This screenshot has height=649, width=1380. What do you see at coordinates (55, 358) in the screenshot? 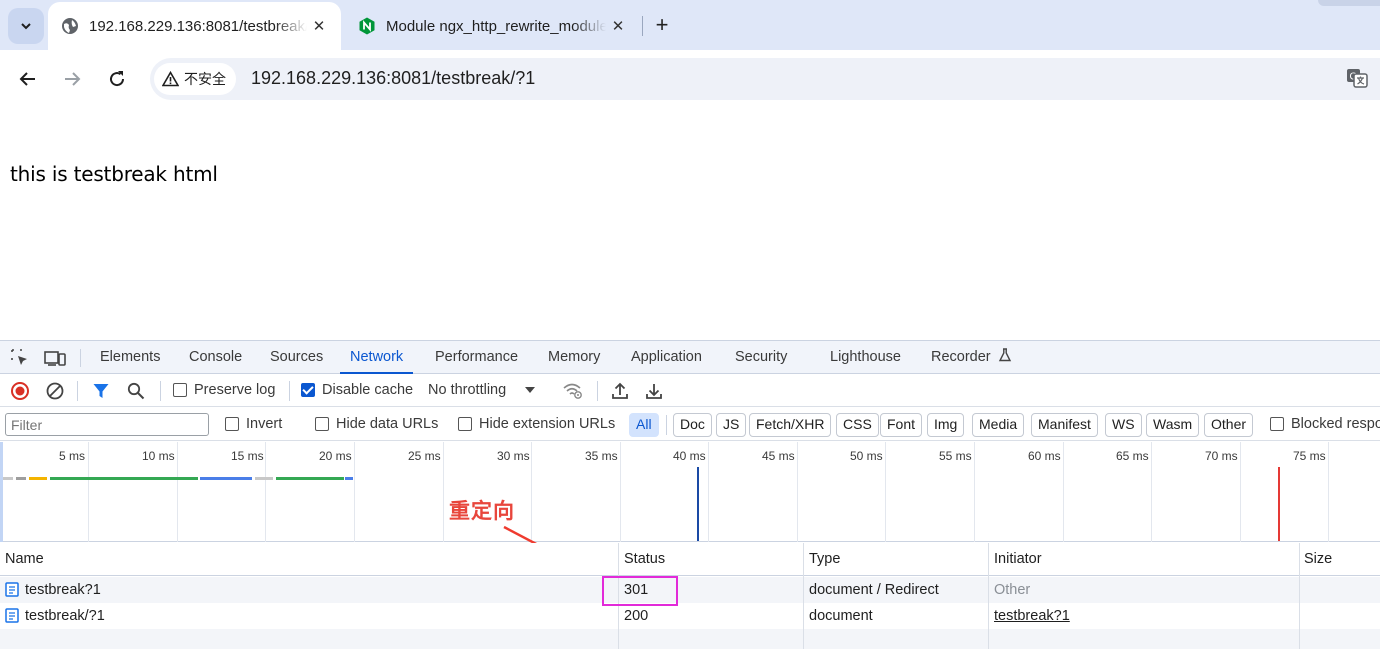
I see `device-toolbar-icon` at bounding box center [55, 358].